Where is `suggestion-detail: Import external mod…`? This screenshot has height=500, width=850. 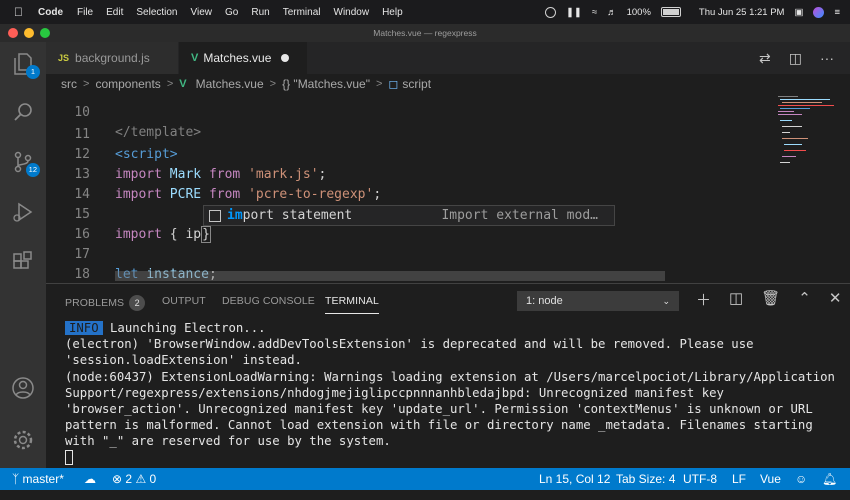 suggestion-detail: Import external mod… is located at coordinates (519, 215).